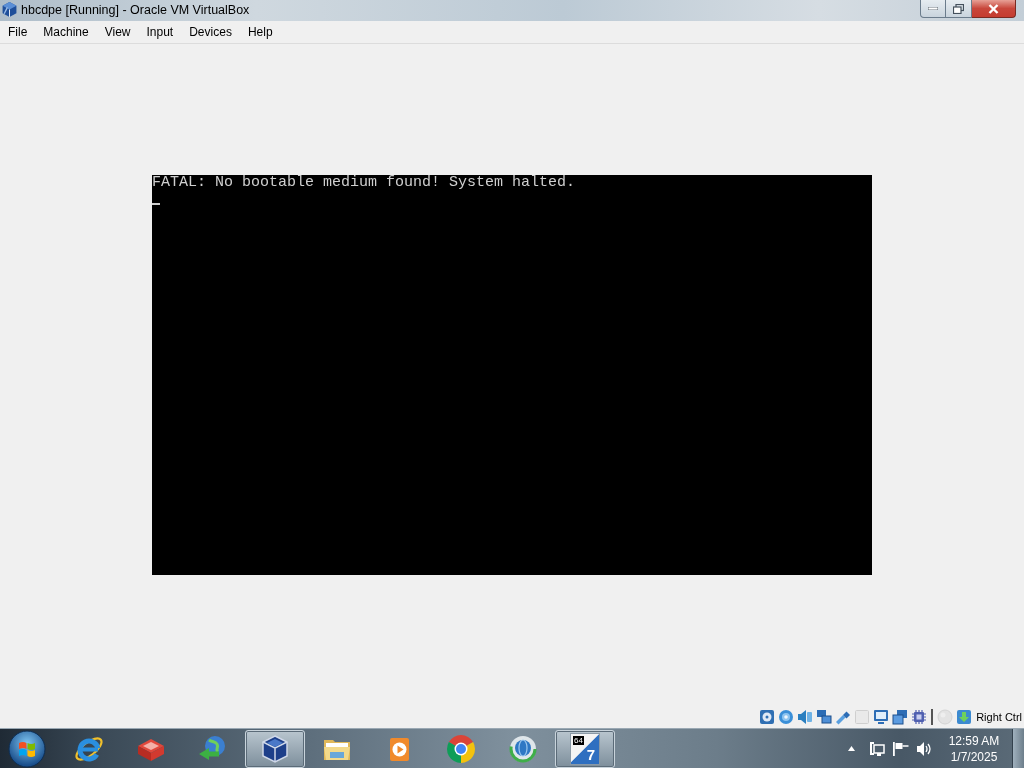 This screenshot has height=768, width=1024. Describe the element at coordinates (578, 740) in the screenshot. I see `tile-number: 64` at that location.